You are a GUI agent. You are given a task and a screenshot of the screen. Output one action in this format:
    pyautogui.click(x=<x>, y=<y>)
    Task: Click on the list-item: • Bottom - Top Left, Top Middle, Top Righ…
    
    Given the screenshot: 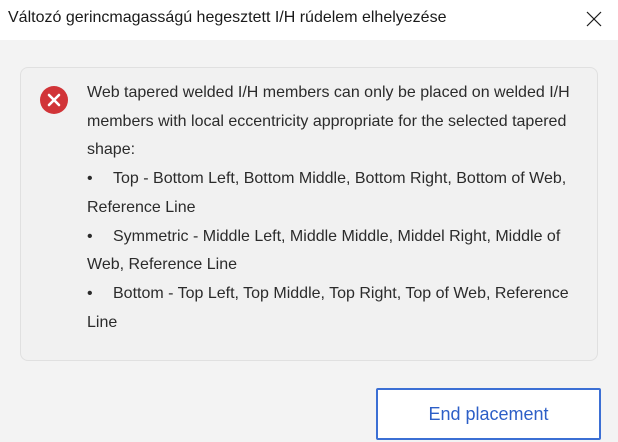 What is the action you would take?
    pyautogui.click(x=339, y=308)
    